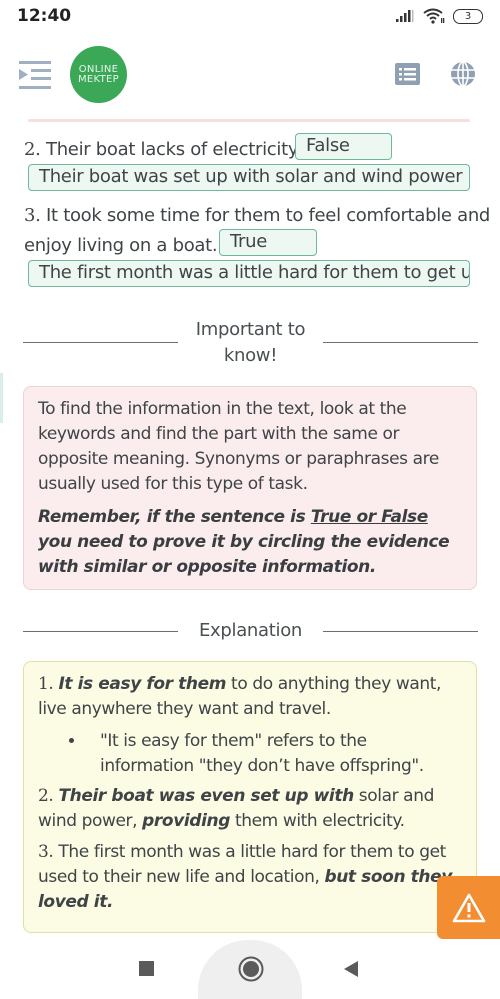 This screenshot has width=500, height=999. What do you see at coordinates (251, 969) in the screenshot?
I see `home-button` at bounding box center [251, 969].